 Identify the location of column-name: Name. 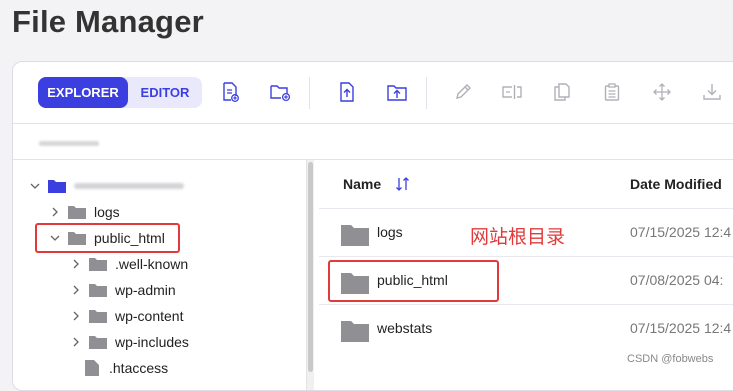
(377, 184).